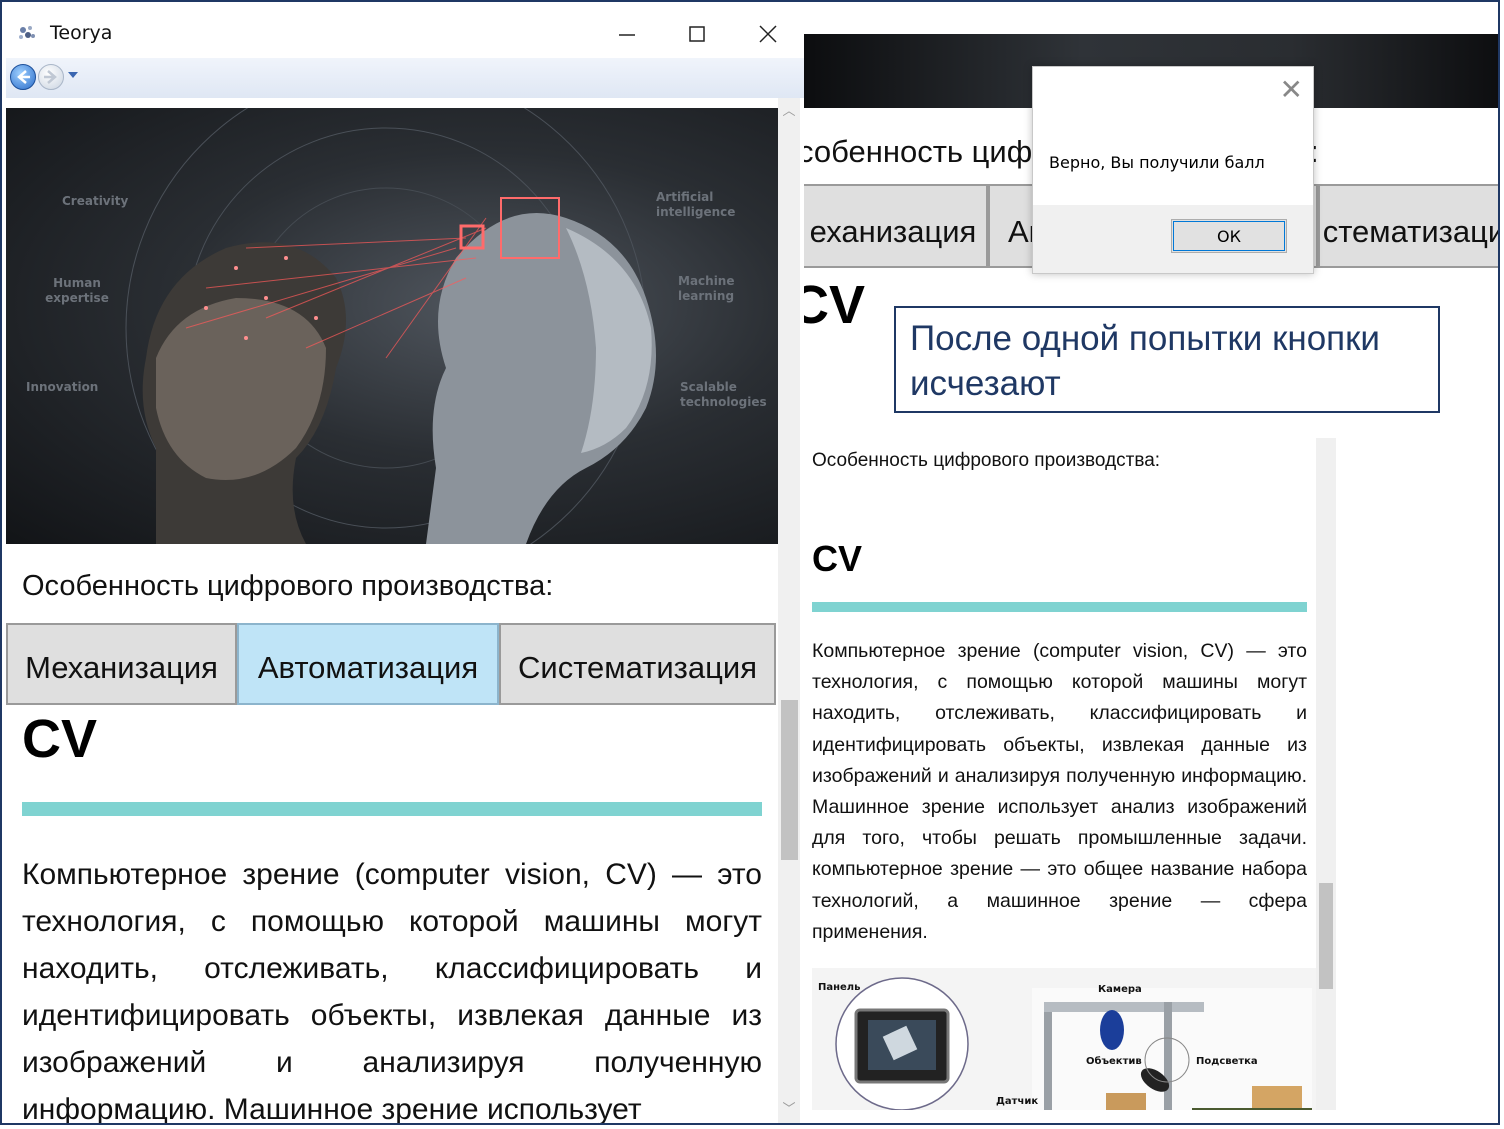 This screenshot has width=1504, height=1129. Describe the element at coordinates (1073, 1043) in the screenshot. I see `machine-vision-illustration` at that location.